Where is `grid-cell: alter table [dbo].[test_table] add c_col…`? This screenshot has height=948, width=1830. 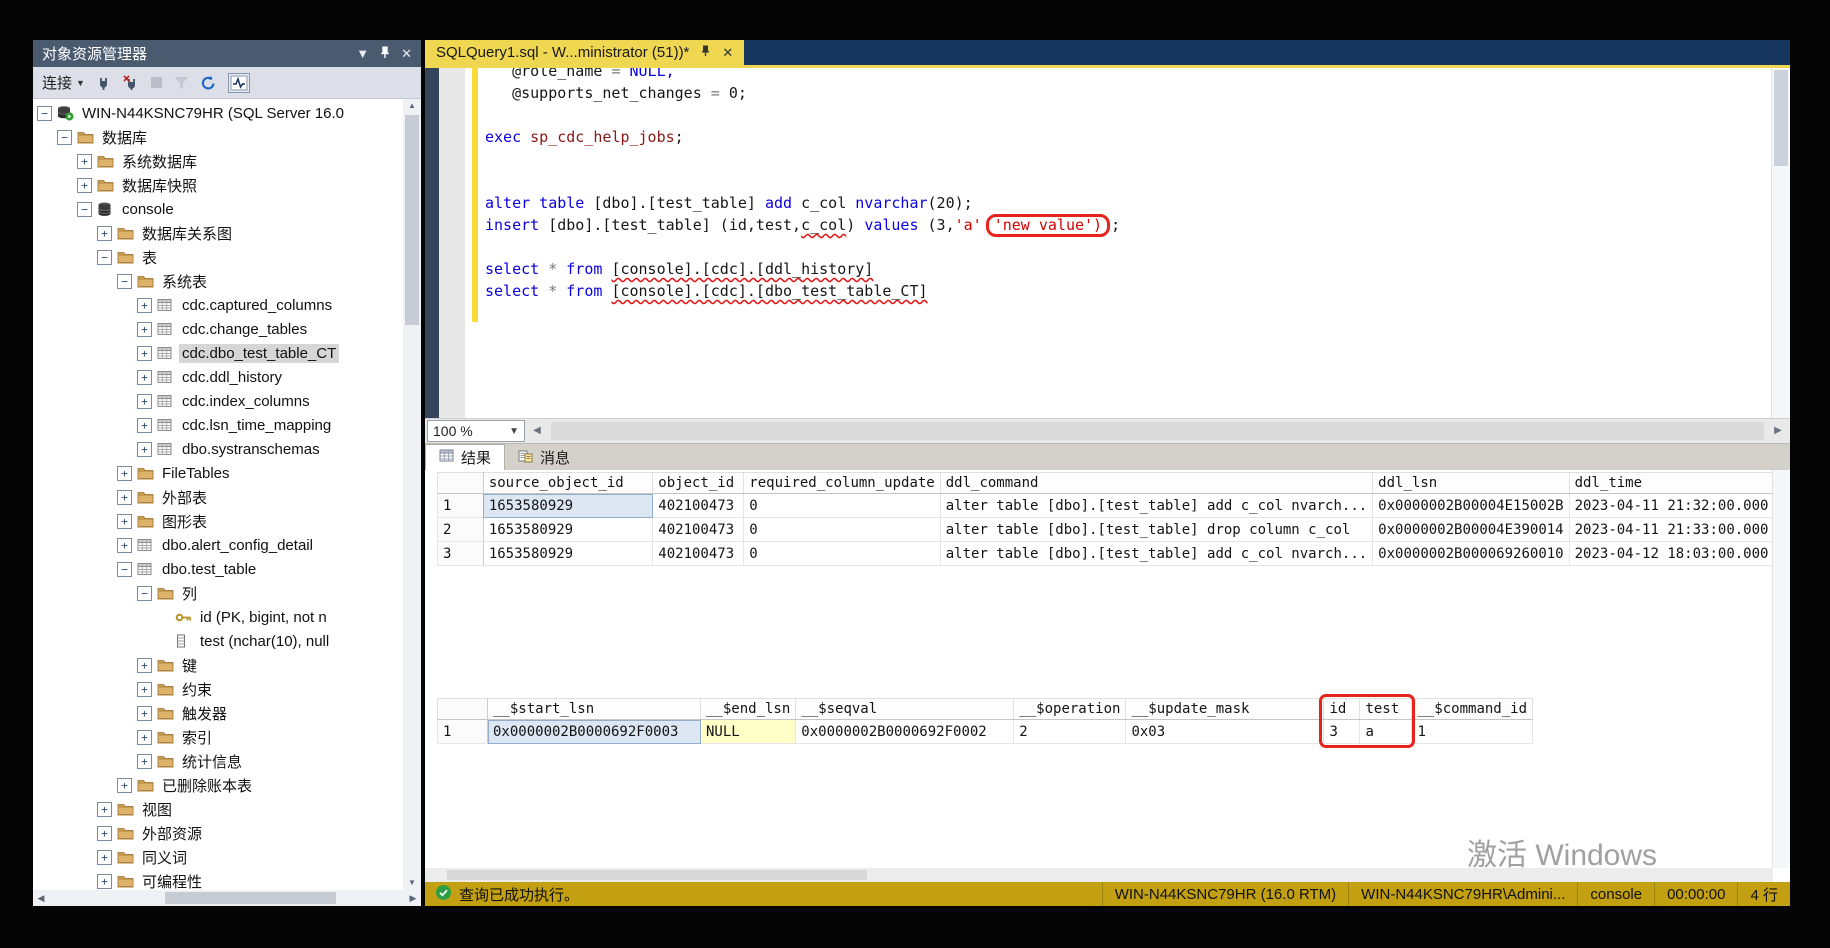 grid-cell: alter table [dbo].[test_table] add c_col… is located at coordinates (1156, 553).